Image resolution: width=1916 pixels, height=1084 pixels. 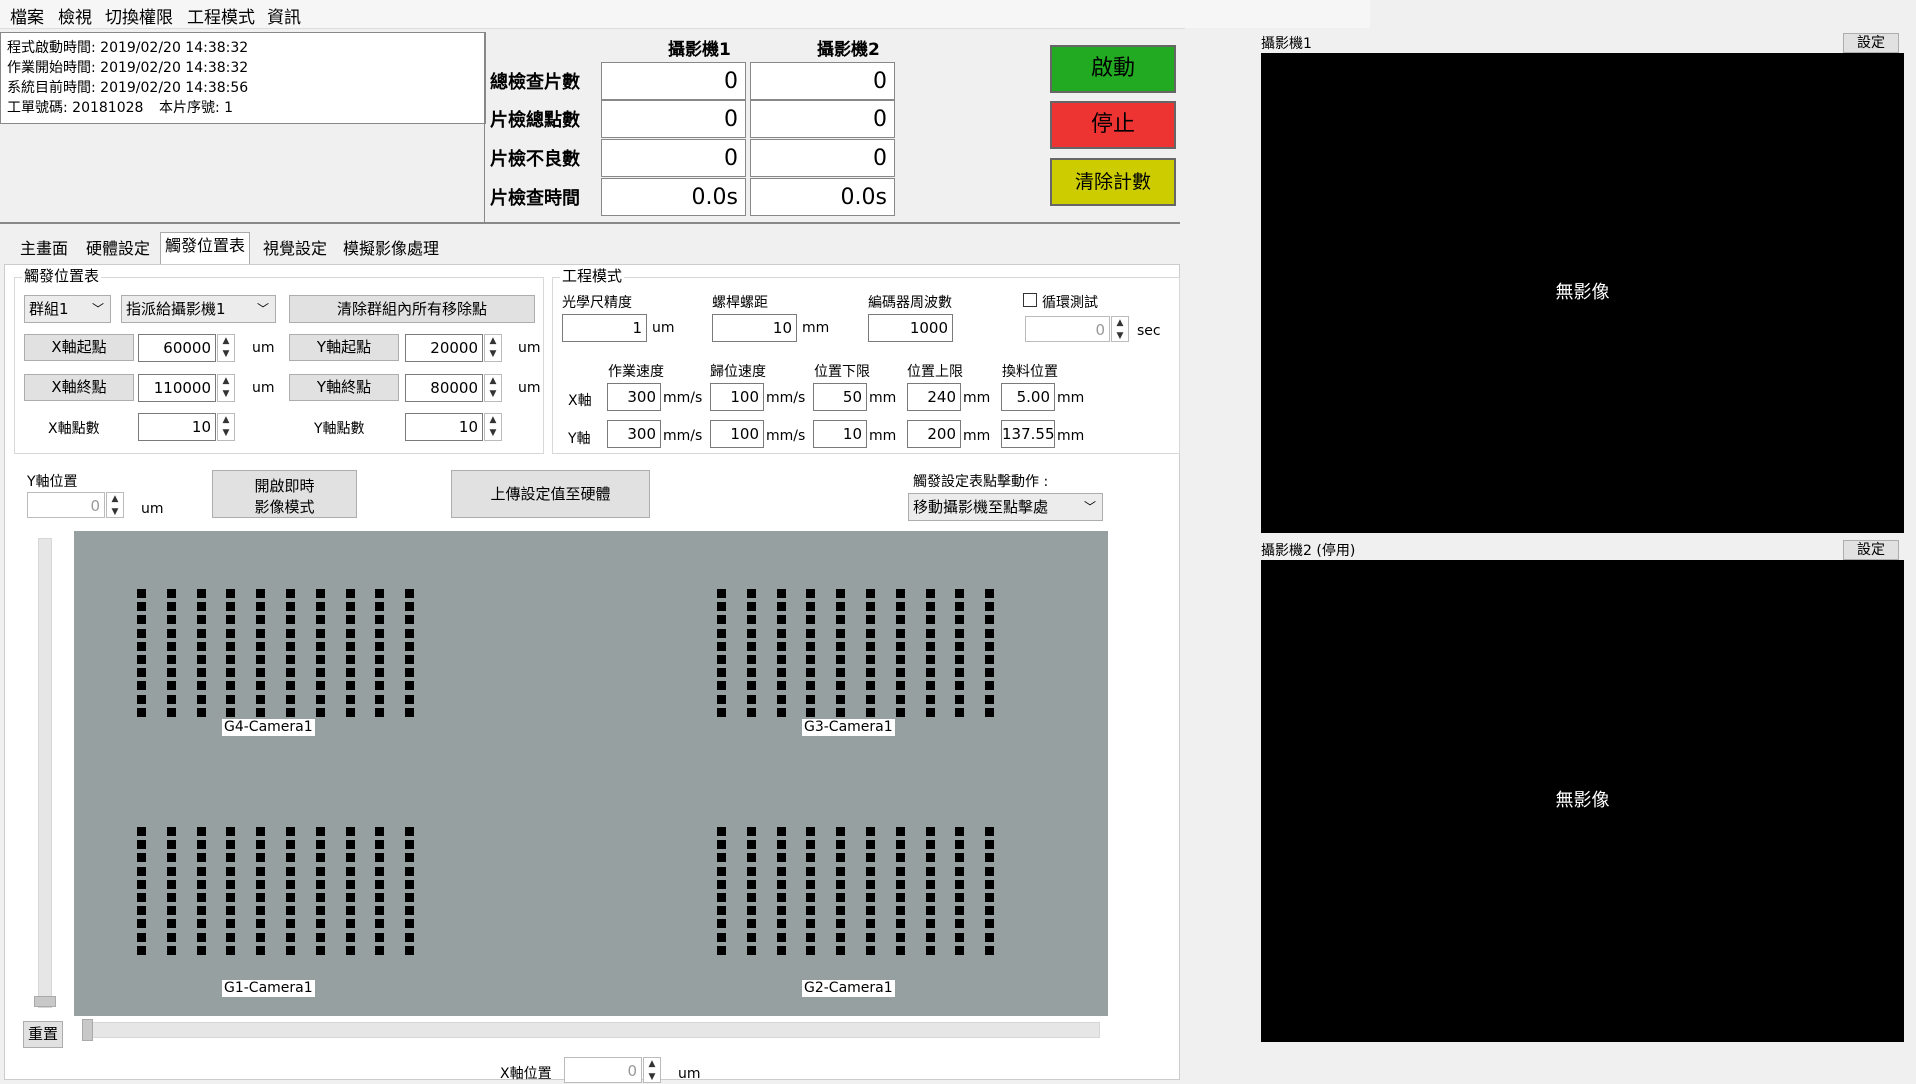 I want to click on y-end-button: Y軸終點, so click(x=344, y=387).